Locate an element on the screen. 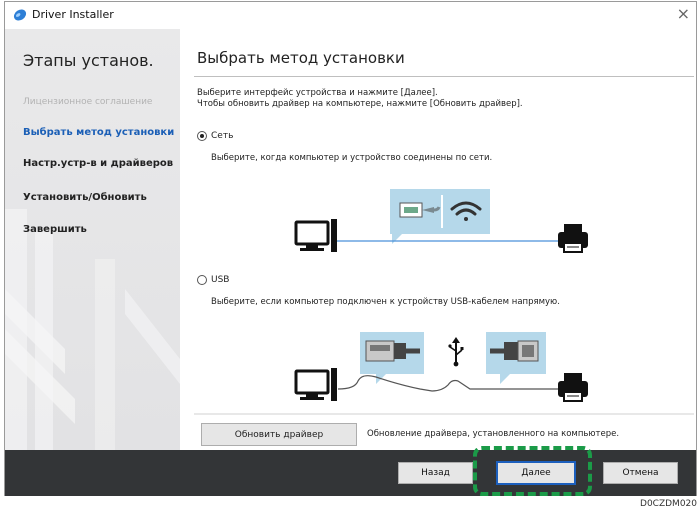 The image size is (698, 513). cancel-button: Отмена is located at coordinates (640, 473).